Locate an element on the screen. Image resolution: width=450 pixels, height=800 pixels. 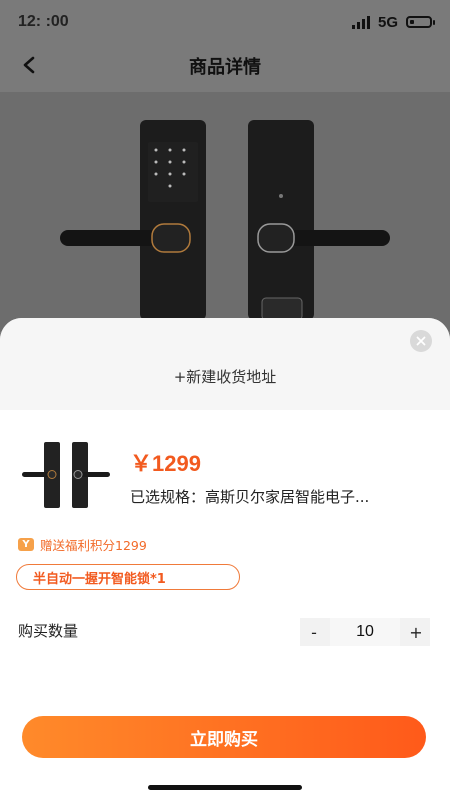
points-icon: Y is located at coordinates (26, 544).